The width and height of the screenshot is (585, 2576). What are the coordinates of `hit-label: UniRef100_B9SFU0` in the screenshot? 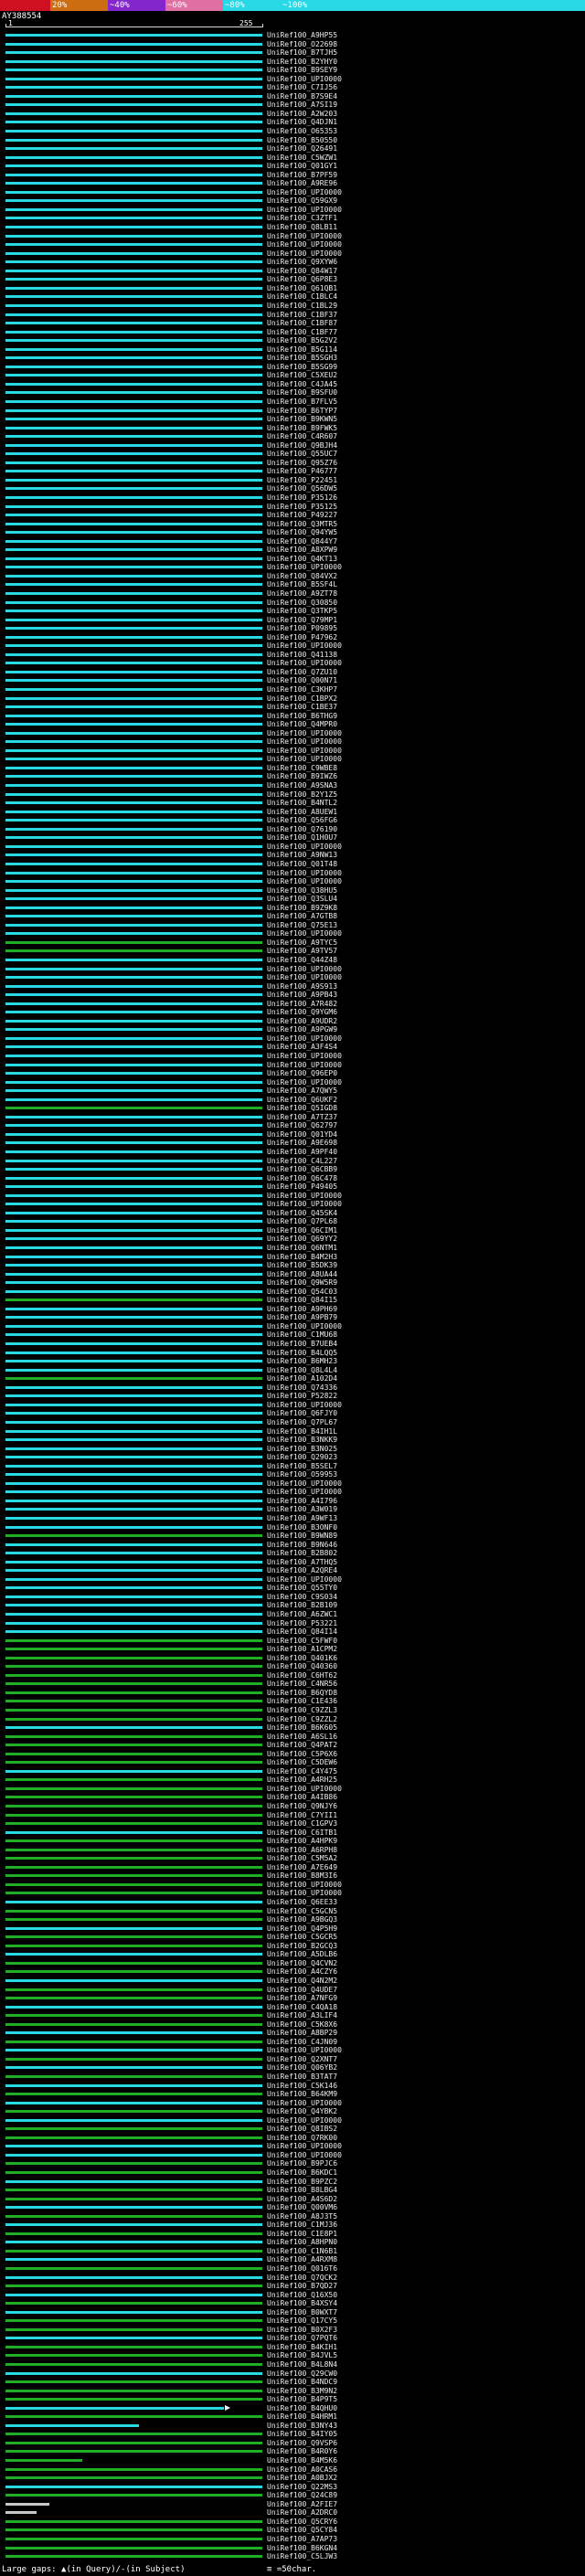 It's located at (302, 393).